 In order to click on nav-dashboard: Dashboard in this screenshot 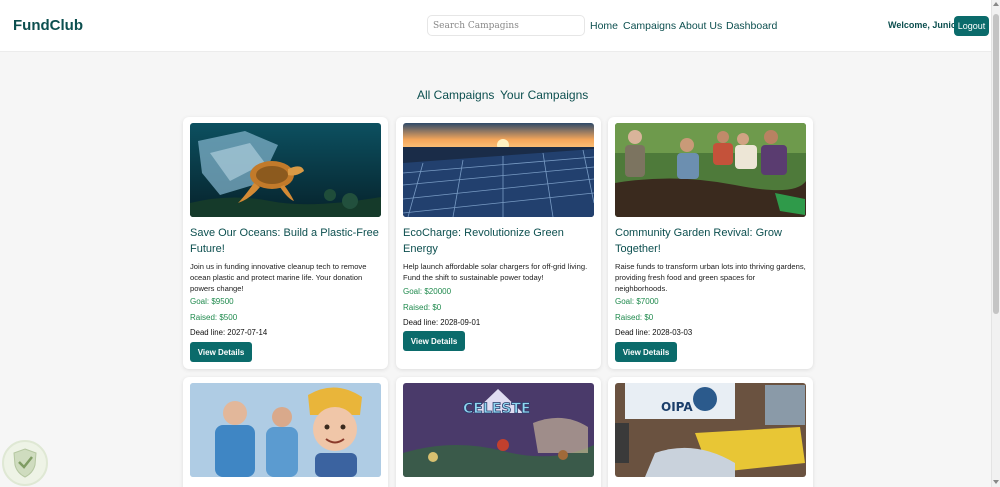, I will do `click(751, 26)`.